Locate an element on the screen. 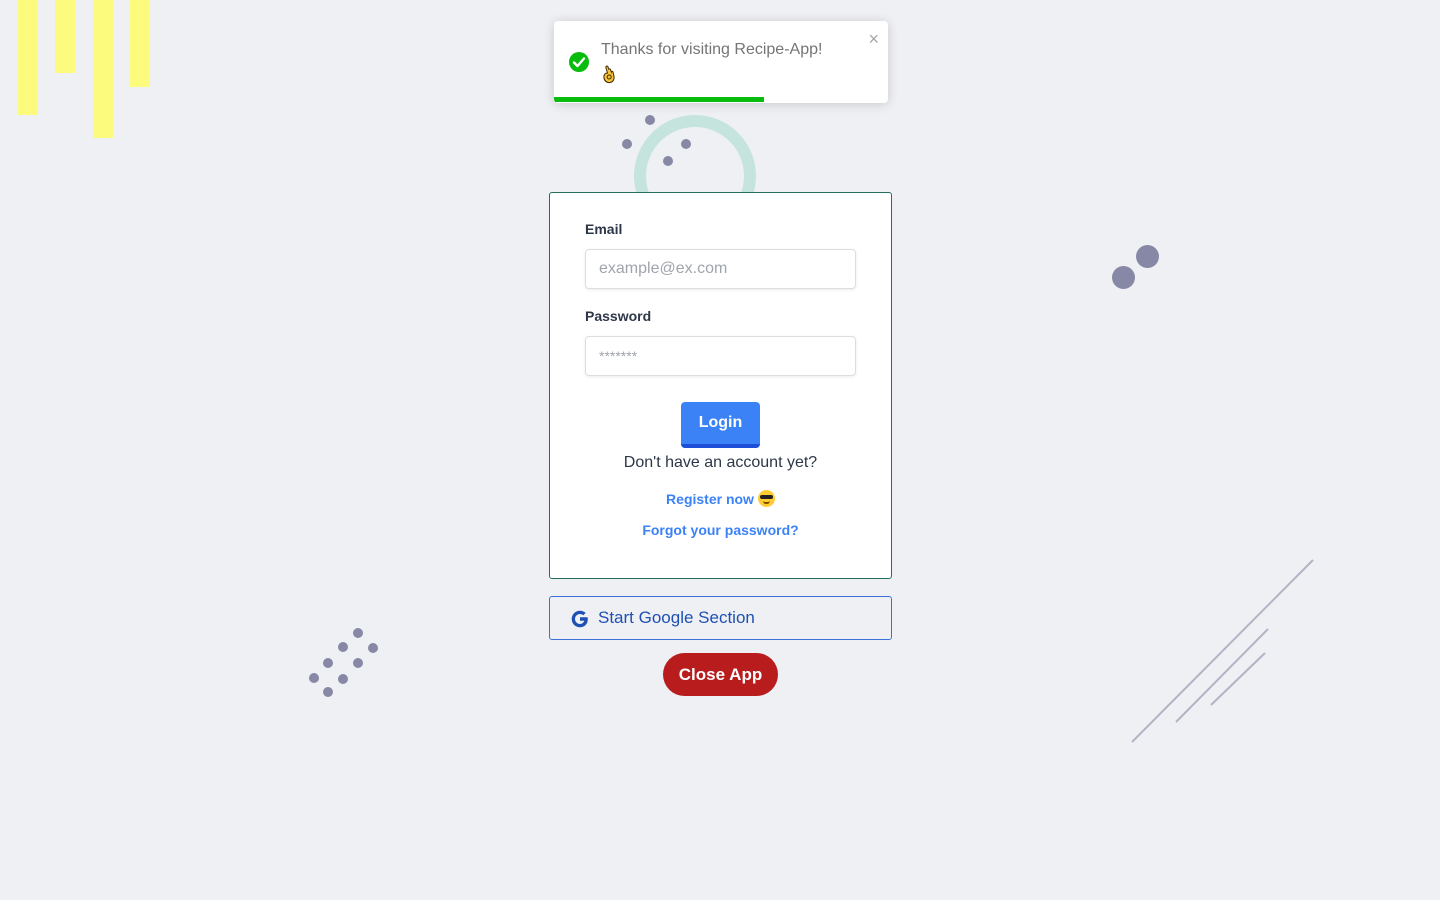 This screenshot has height=900, width=1440. no-account-text: Don't have an account yet? is located at coordinates (720, 462).